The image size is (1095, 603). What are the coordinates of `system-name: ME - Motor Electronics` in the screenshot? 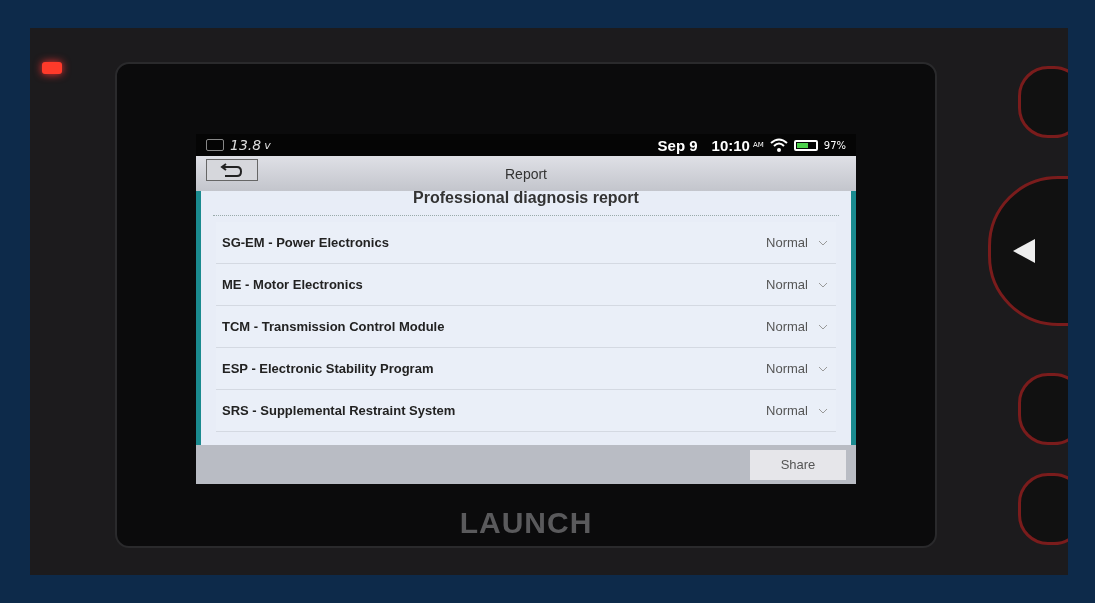 It's located at (292, 284).